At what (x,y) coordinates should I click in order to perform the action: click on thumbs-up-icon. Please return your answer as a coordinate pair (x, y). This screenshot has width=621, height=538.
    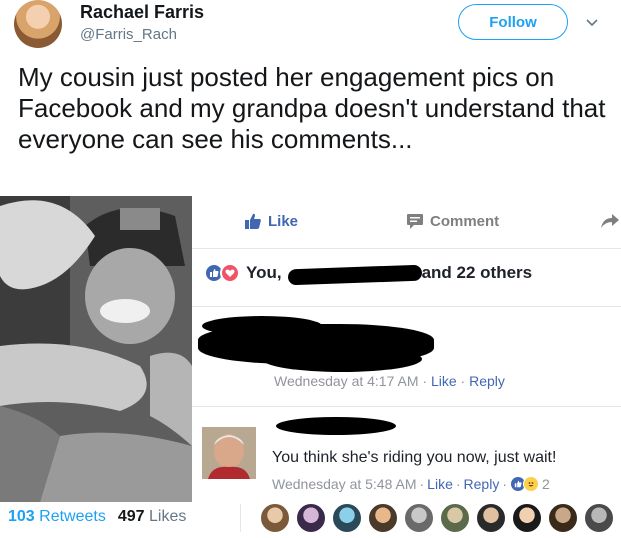
    Looking at the image, I should click on (253, 221).